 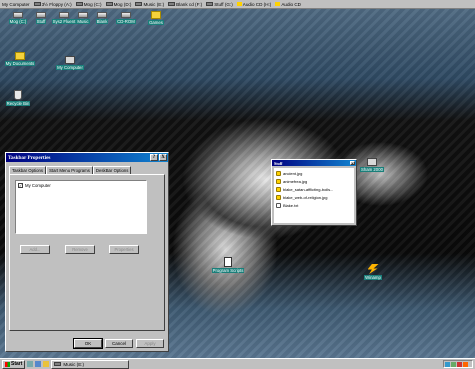 What do you see at coordinates (46, 364) in the screenshot?
I see `folder-icon` at bounding box center [46, 364].